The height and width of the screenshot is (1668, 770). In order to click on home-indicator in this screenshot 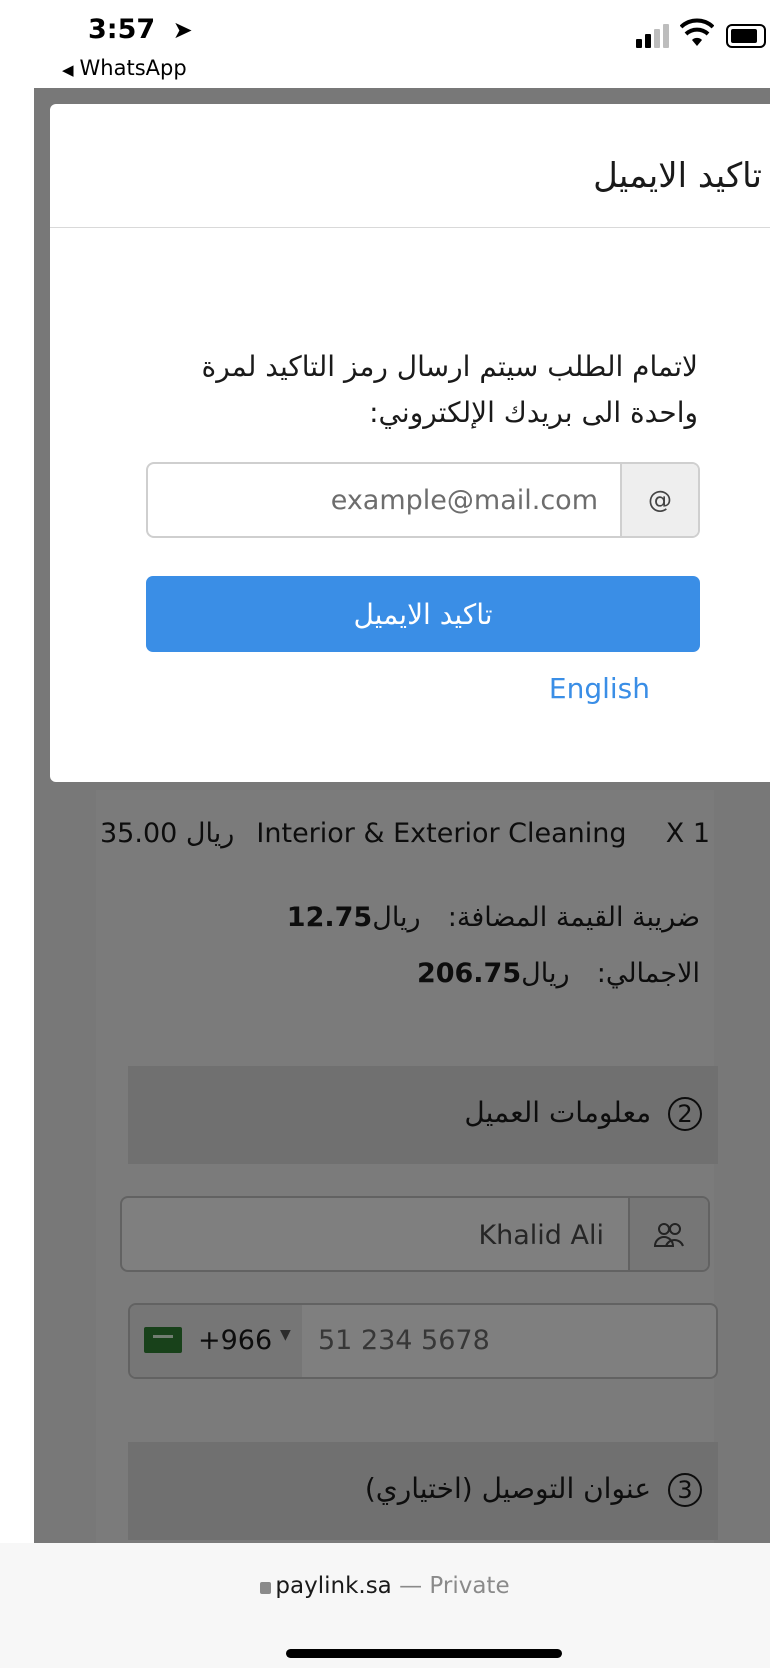, I will do `click(424, 1653)`.